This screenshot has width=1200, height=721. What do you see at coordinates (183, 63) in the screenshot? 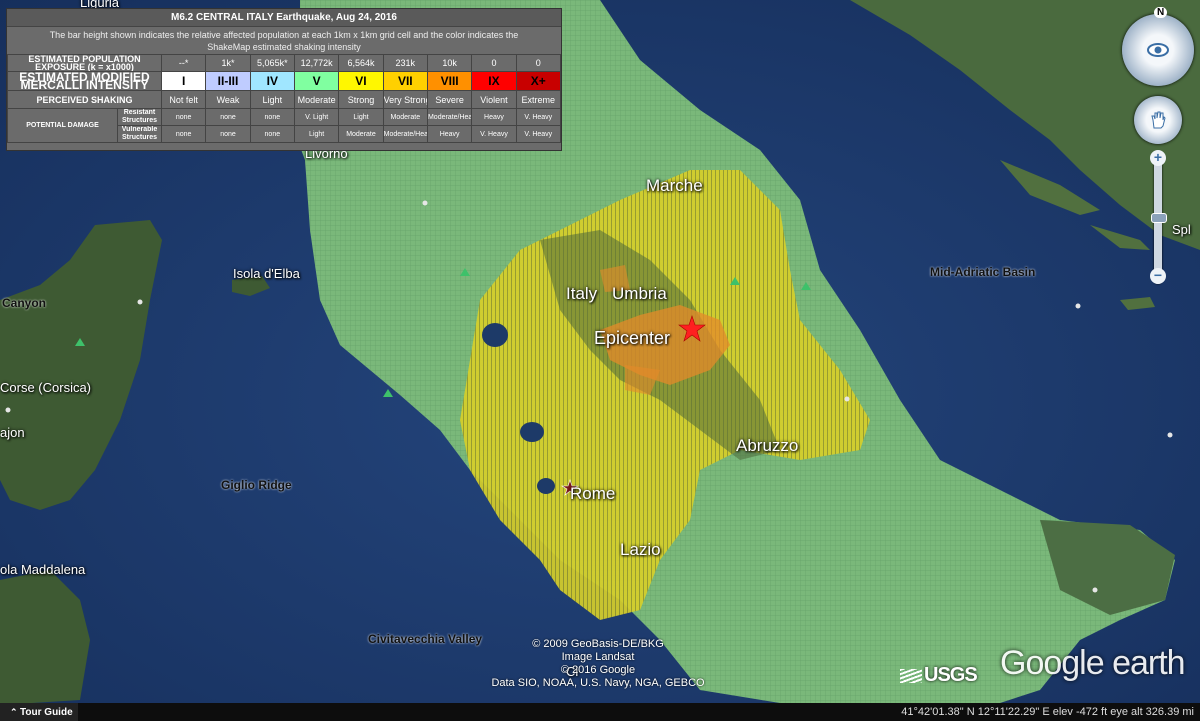
I see `legend-population-cell: --*` at bounding box center [183, 63].